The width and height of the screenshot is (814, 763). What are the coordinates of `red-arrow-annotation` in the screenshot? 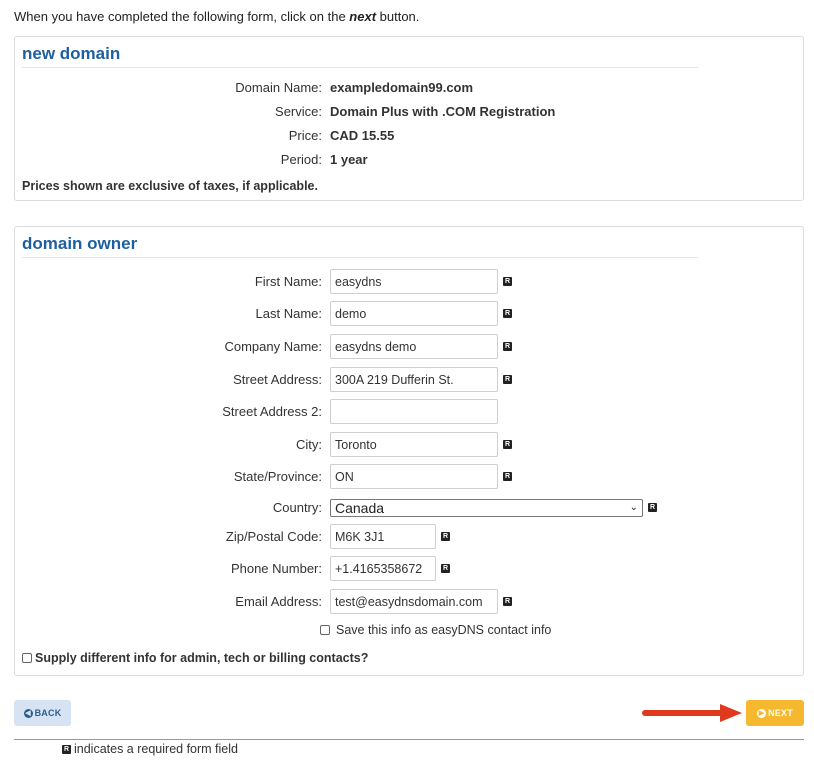 It's located at (692, 713).